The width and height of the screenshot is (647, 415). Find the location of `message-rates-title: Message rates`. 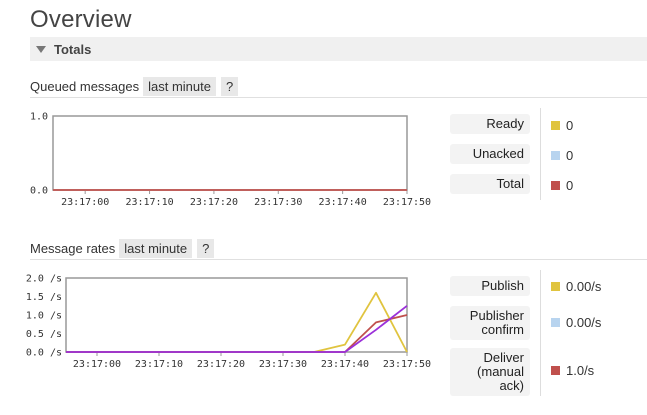

message-rates-title: Message rates is located at coordinates (73, 248).